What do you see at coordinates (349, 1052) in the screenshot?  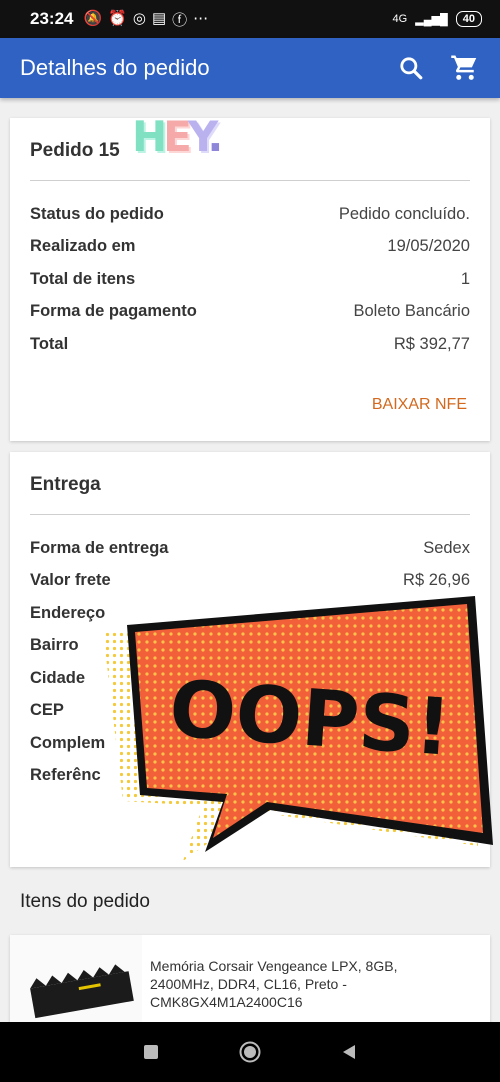 I see `back-icon` at bounding box center [349, 1052].